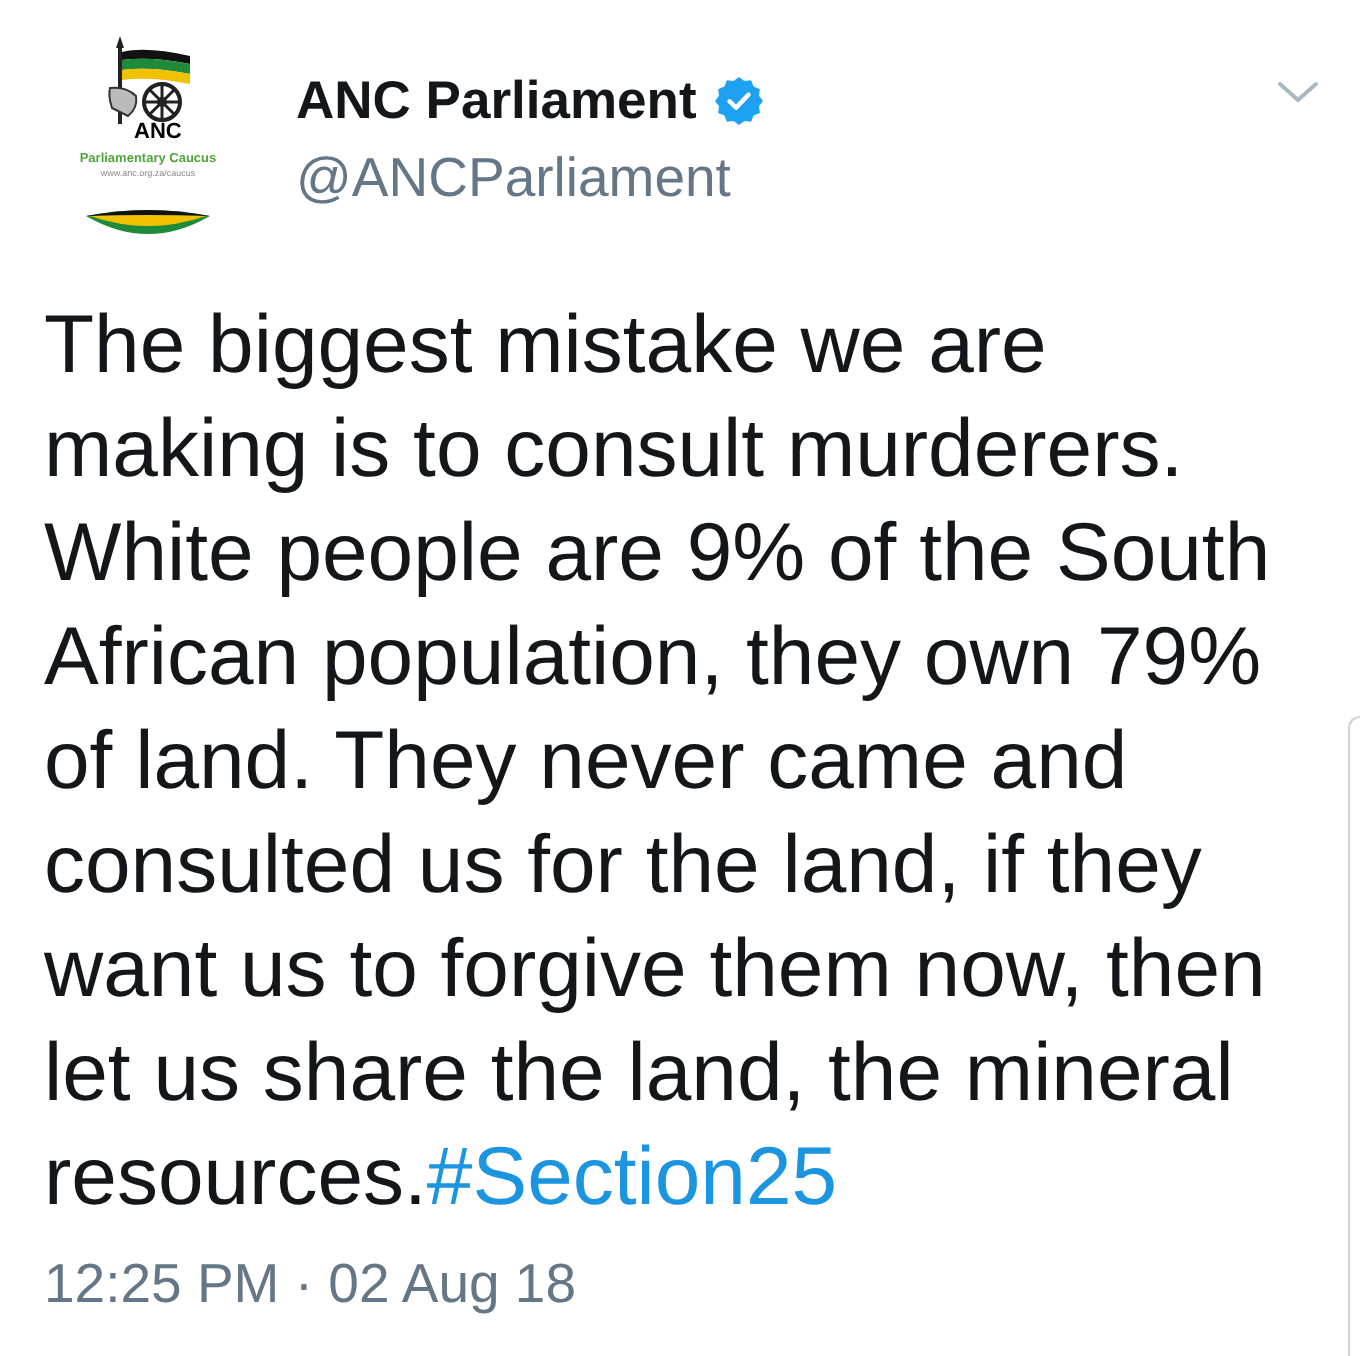 Image resolution: width=1360 pixels, height=1356 pixels. I want to click on chevron-down-icon, so click(1298, 92).